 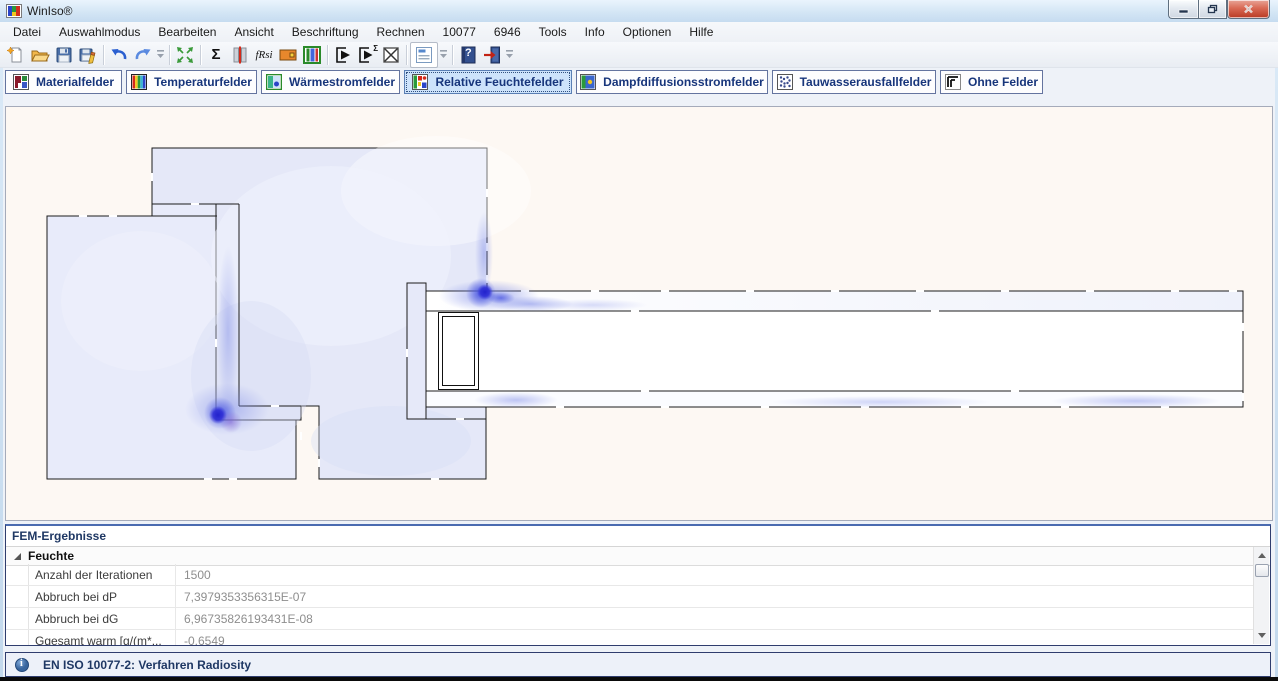 I want to click on report-list-icon, so click(x=424, y=54).